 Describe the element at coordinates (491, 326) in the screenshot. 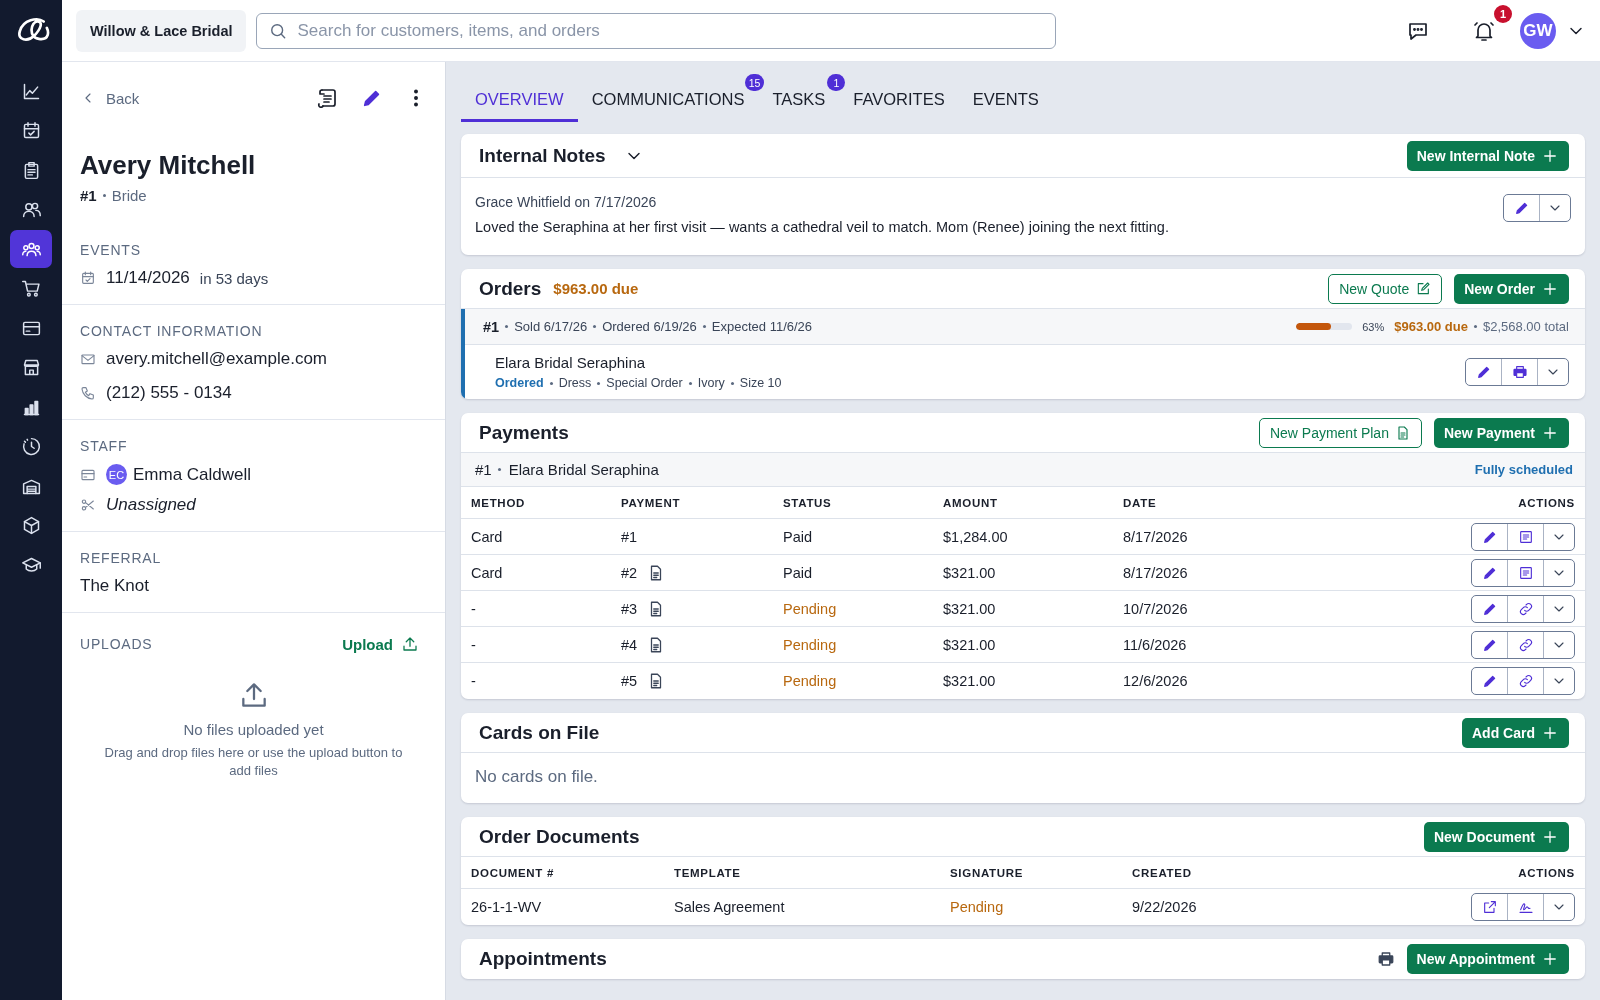

I see `order-number: #1` at that location.